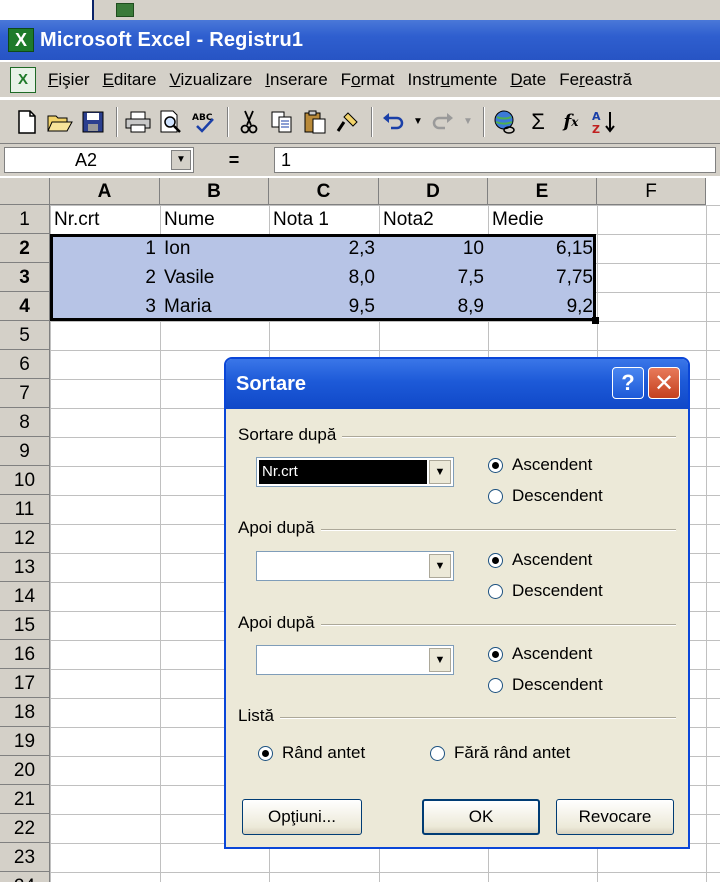 This screenshot has height=882, width=720. Describe the element at coordinates (25, 625) in the screenshot. I see `row-header-15: 15` at that location.